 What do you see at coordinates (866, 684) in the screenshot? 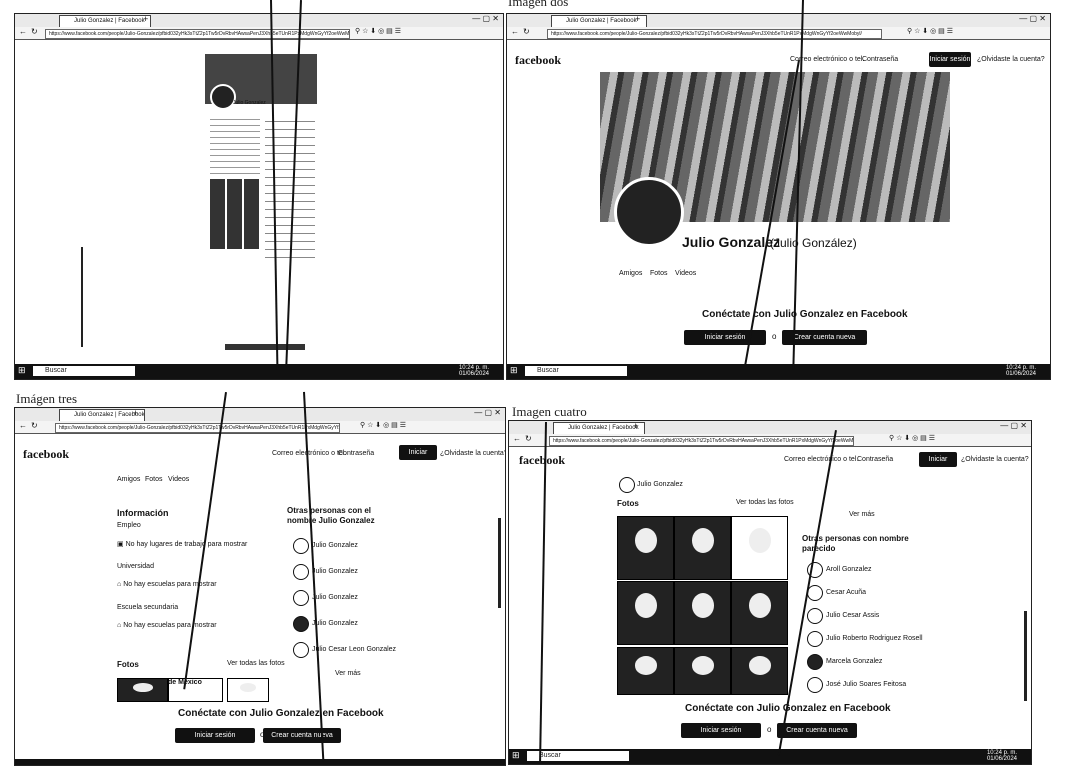
I see `person-link: José Julio Soares Feitosa` at bounding box center [866, 684].